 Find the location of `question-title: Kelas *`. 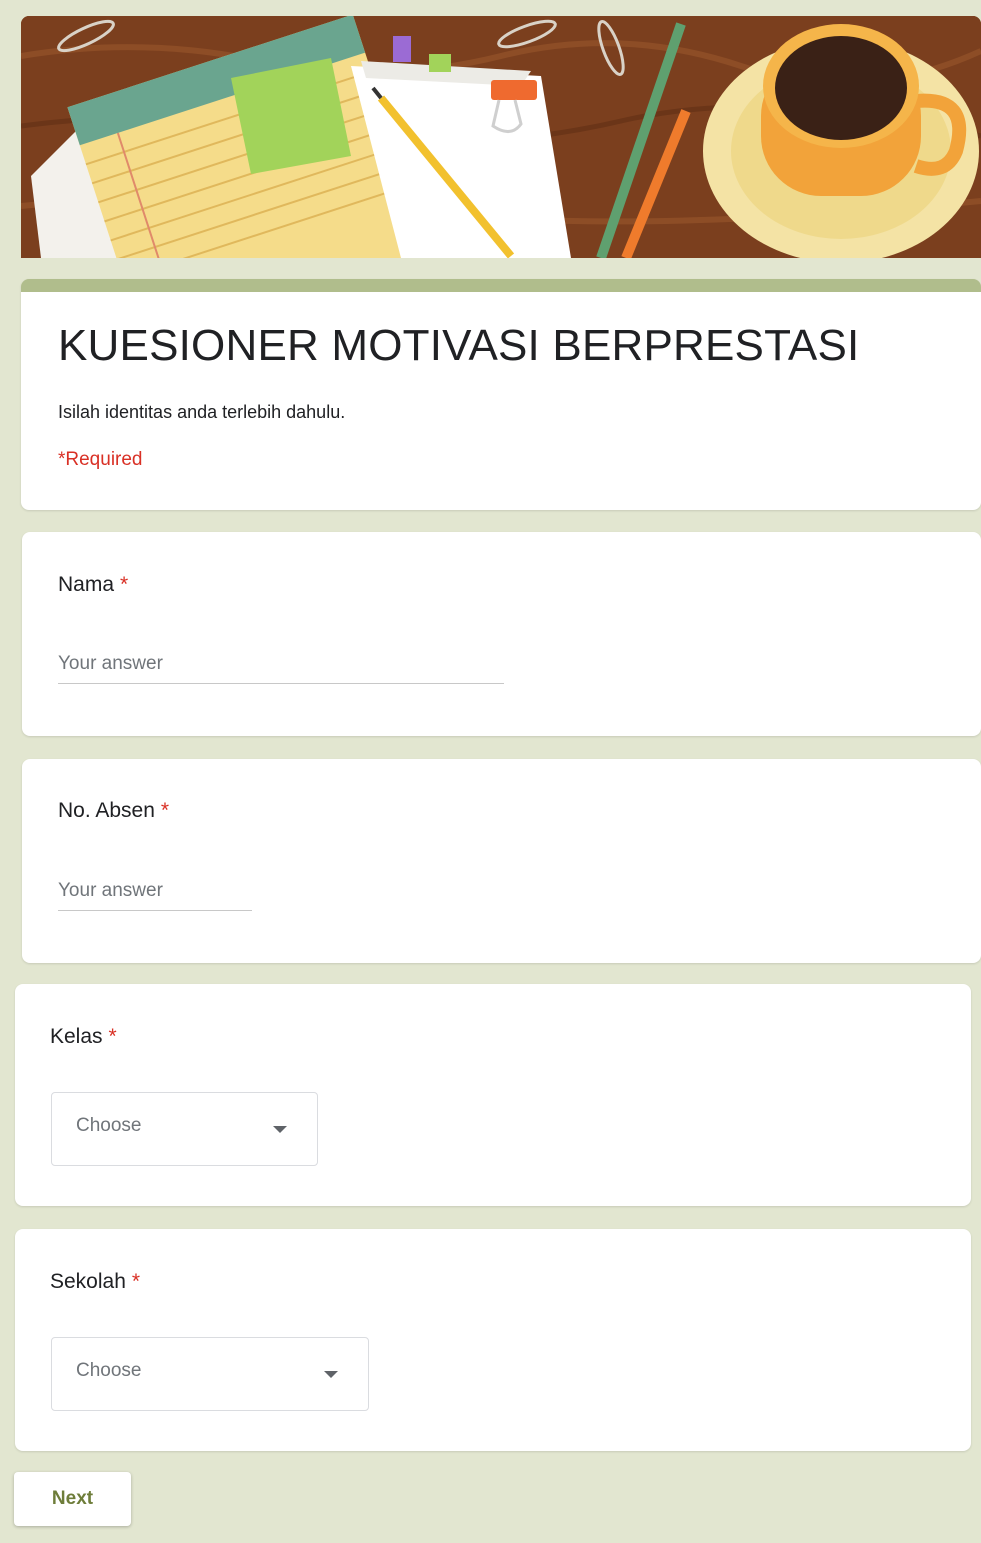

question-title: Kelas * is located at coordinates (83, 1037).